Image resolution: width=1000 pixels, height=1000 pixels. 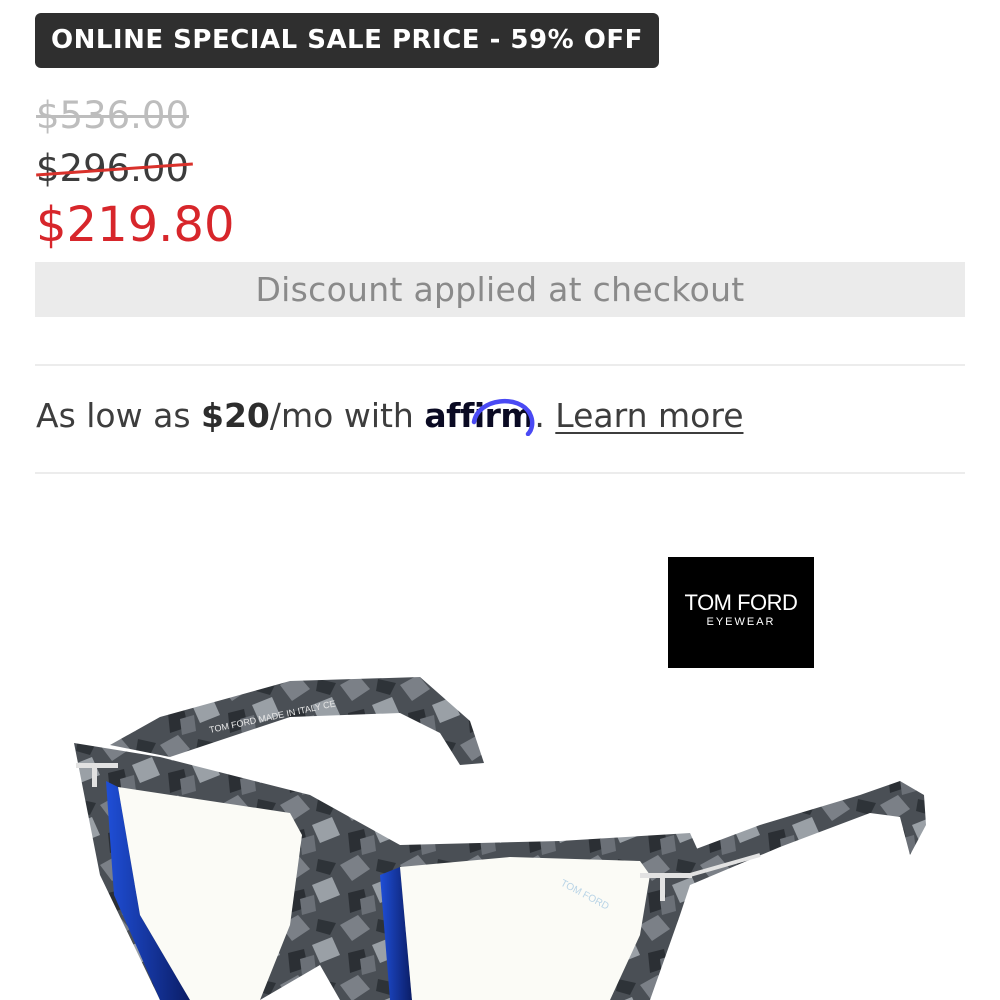 I want to click on divider-bottom, so click(x=500, y=473).